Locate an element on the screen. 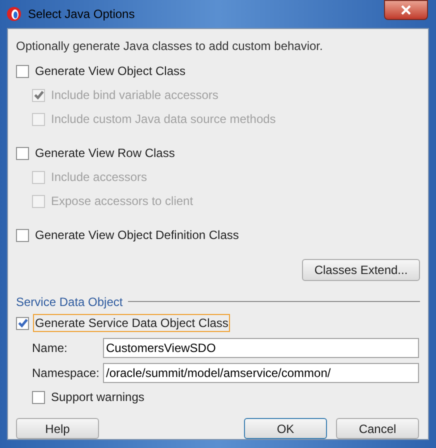 The image size is (436, 448). close-button is located at coordinates (406, 10).